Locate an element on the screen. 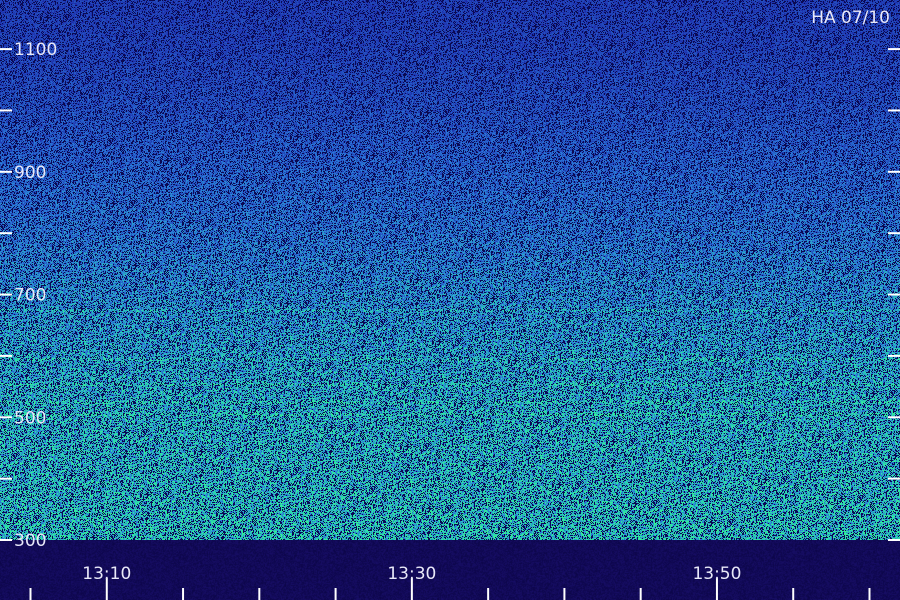  y-axis-labels: 1100 900 700 500 300 is located at coordinates (35, 295).